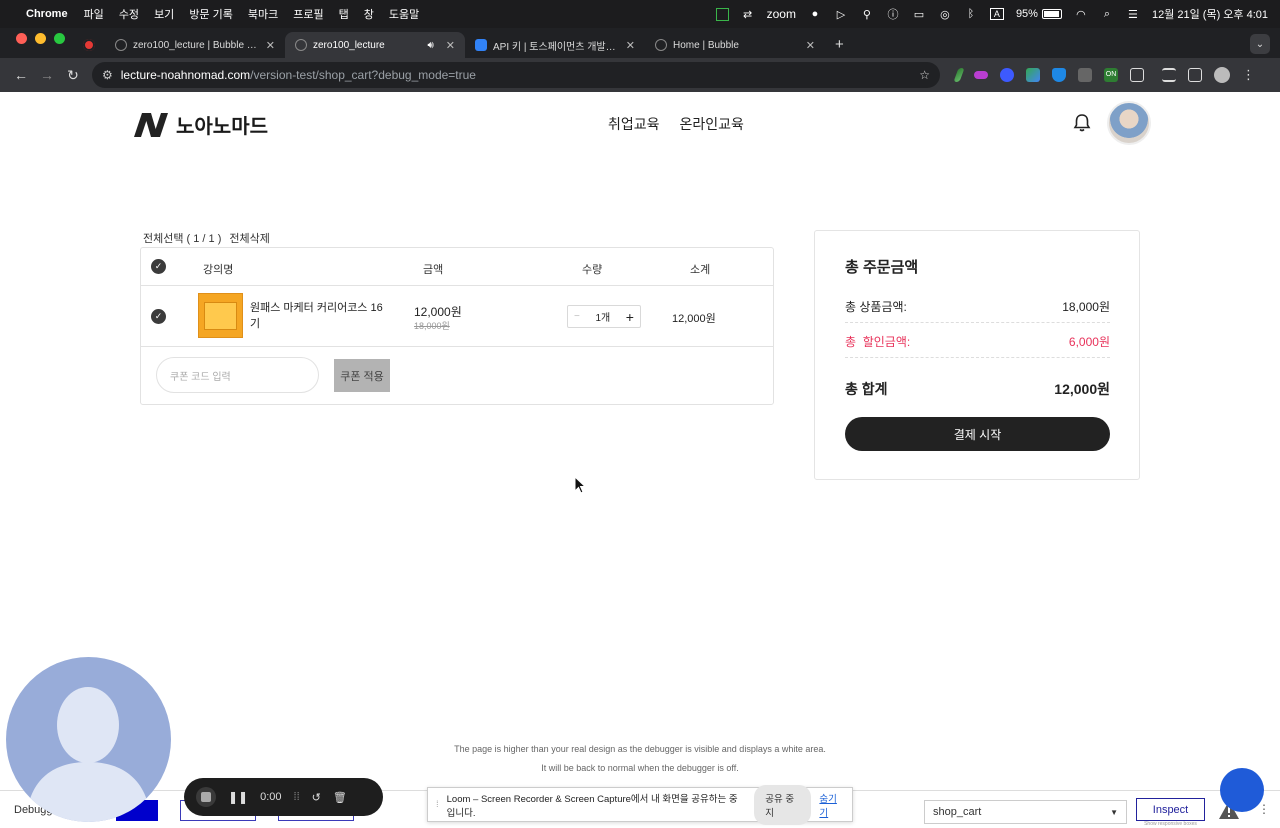 This screenshot has width=1280, height=828. What do you see at coordinates (592, 270) in the screenshot?
I see `header-qty: 수량` at bounding box center [592, 270].